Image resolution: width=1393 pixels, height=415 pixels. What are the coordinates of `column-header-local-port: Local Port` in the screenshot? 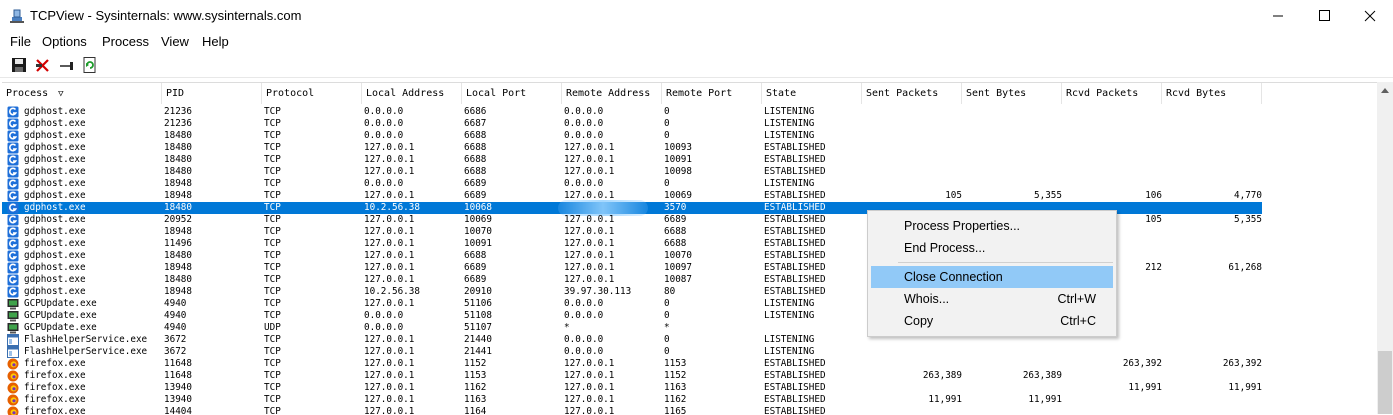 It's located at (512, 93).